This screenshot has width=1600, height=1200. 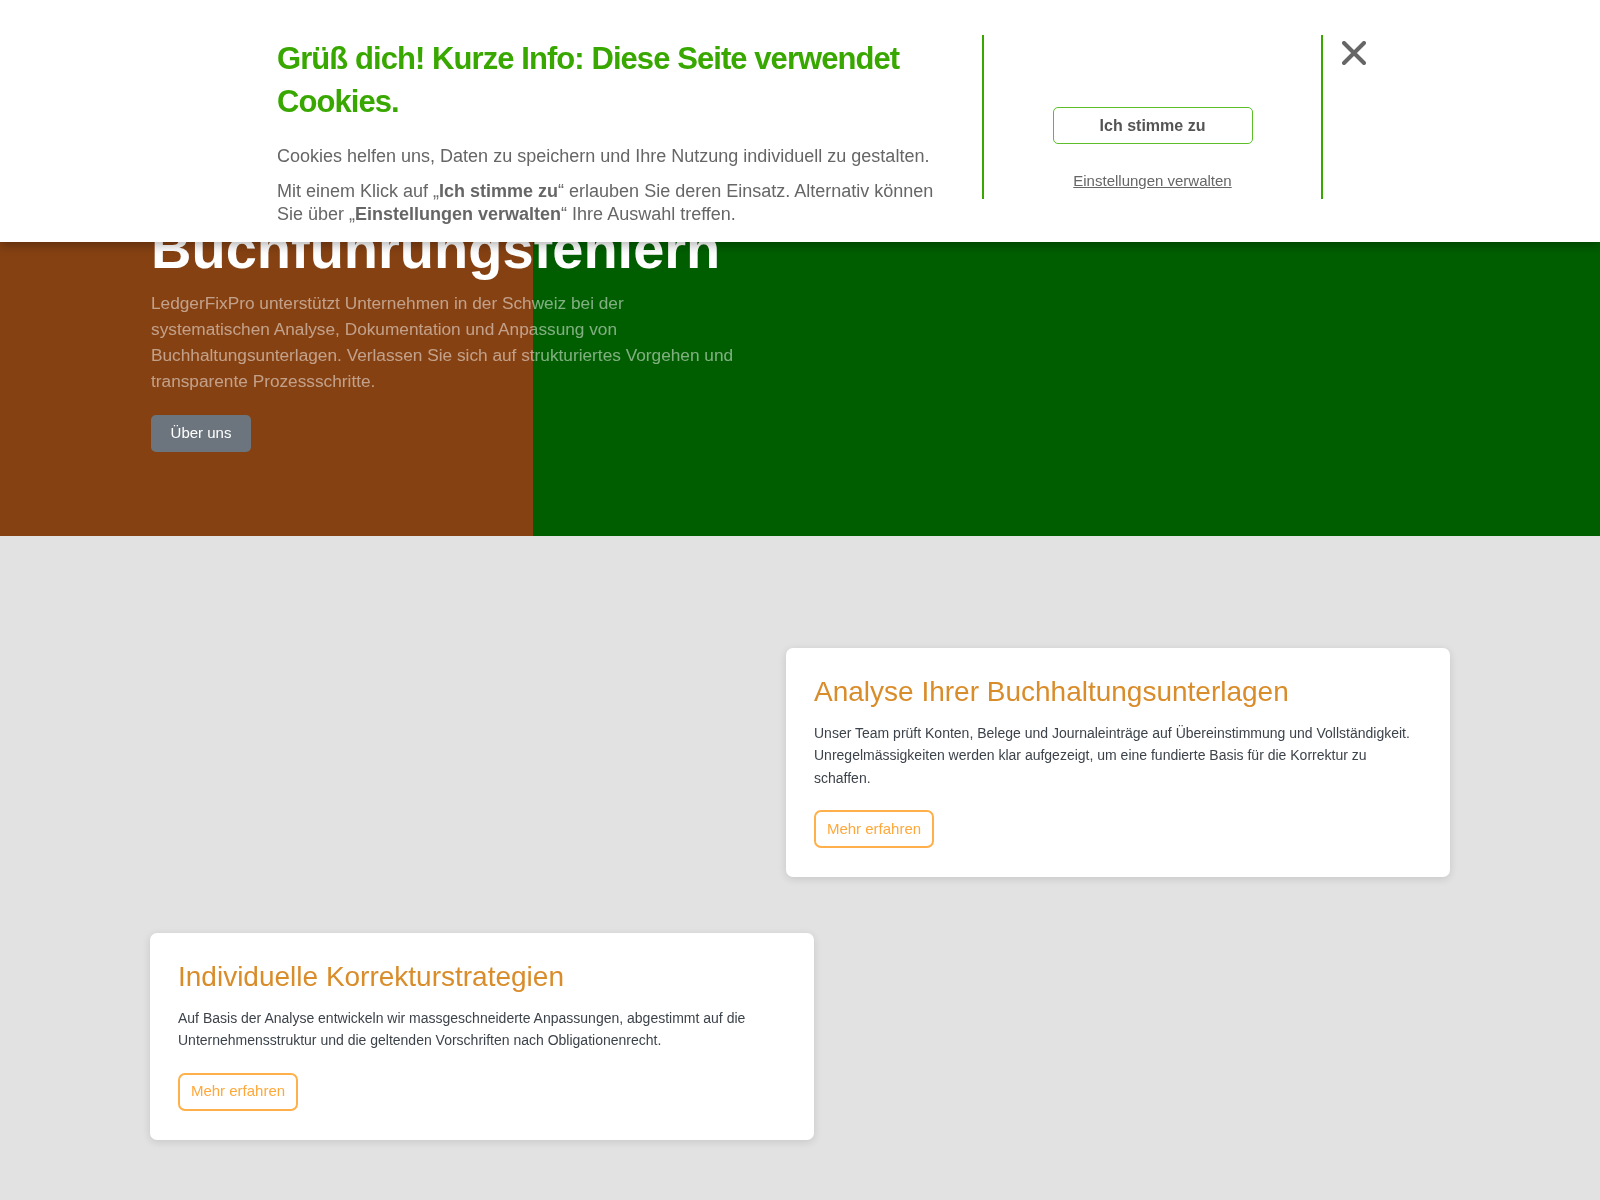 What do you see at coordinates (1112, 755) in the screenshot?
I see `card-text: Unser Team prüft Konten, Belege und Journaleinträge auf Übereinstimmung und Vollständigkeit. Unregelmässigkeiten werden klar aufgezeigt, um eine fundierte Basis für die Korrektur zu schaffen.` at bounding box center [1112, 755].